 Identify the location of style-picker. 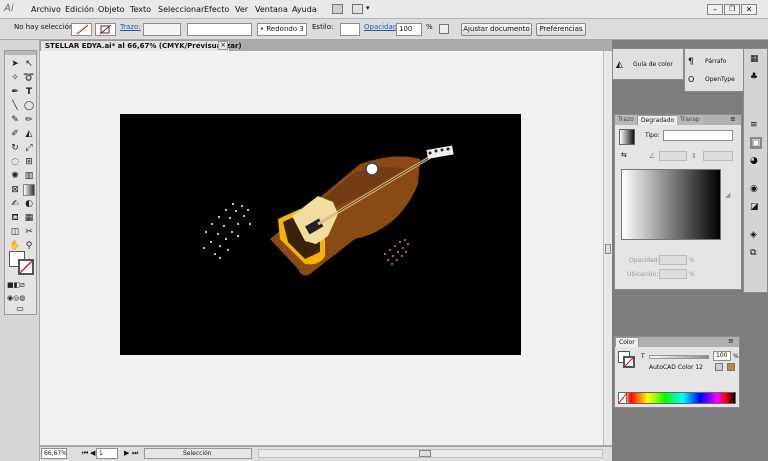
(350, 29).